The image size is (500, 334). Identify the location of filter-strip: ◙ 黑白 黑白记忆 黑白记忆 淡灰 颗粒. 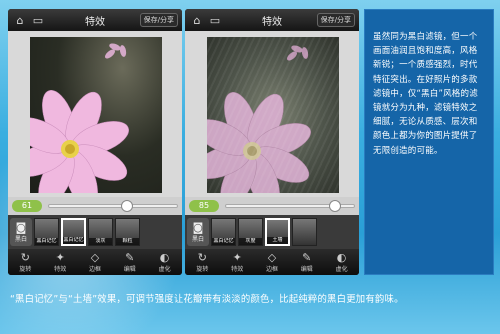
(95, 232).